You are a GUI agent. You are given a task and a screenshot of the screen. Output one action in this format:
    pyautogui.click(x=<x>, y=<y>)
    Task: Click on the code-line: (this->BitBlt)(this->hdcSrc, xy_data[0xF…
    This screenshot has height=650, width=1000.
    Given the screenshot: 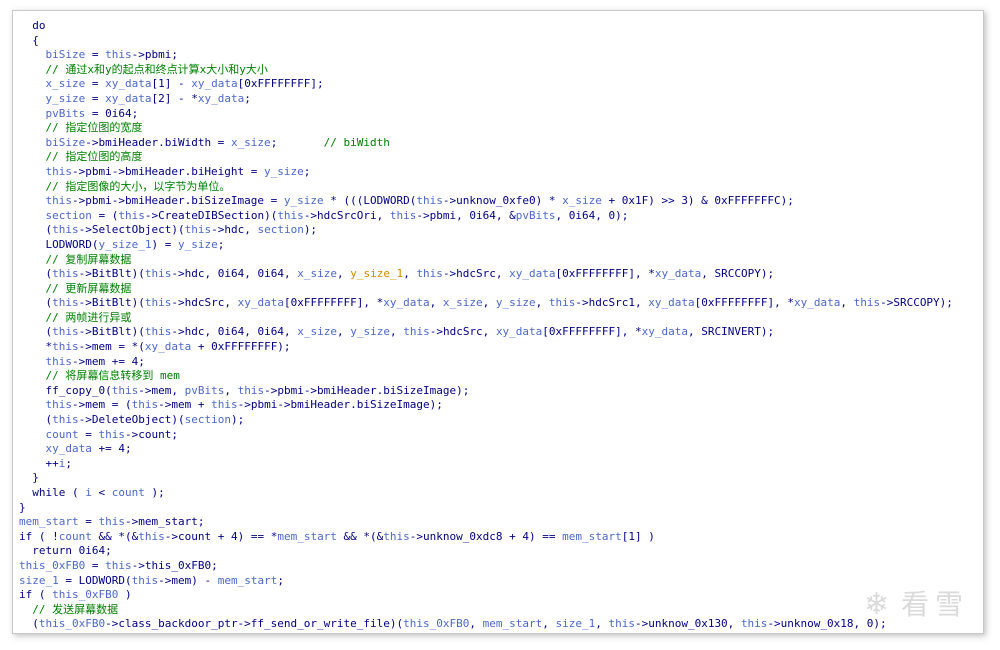 What is the action you would take?
    pyautogui.click(x=501, y=303)
    